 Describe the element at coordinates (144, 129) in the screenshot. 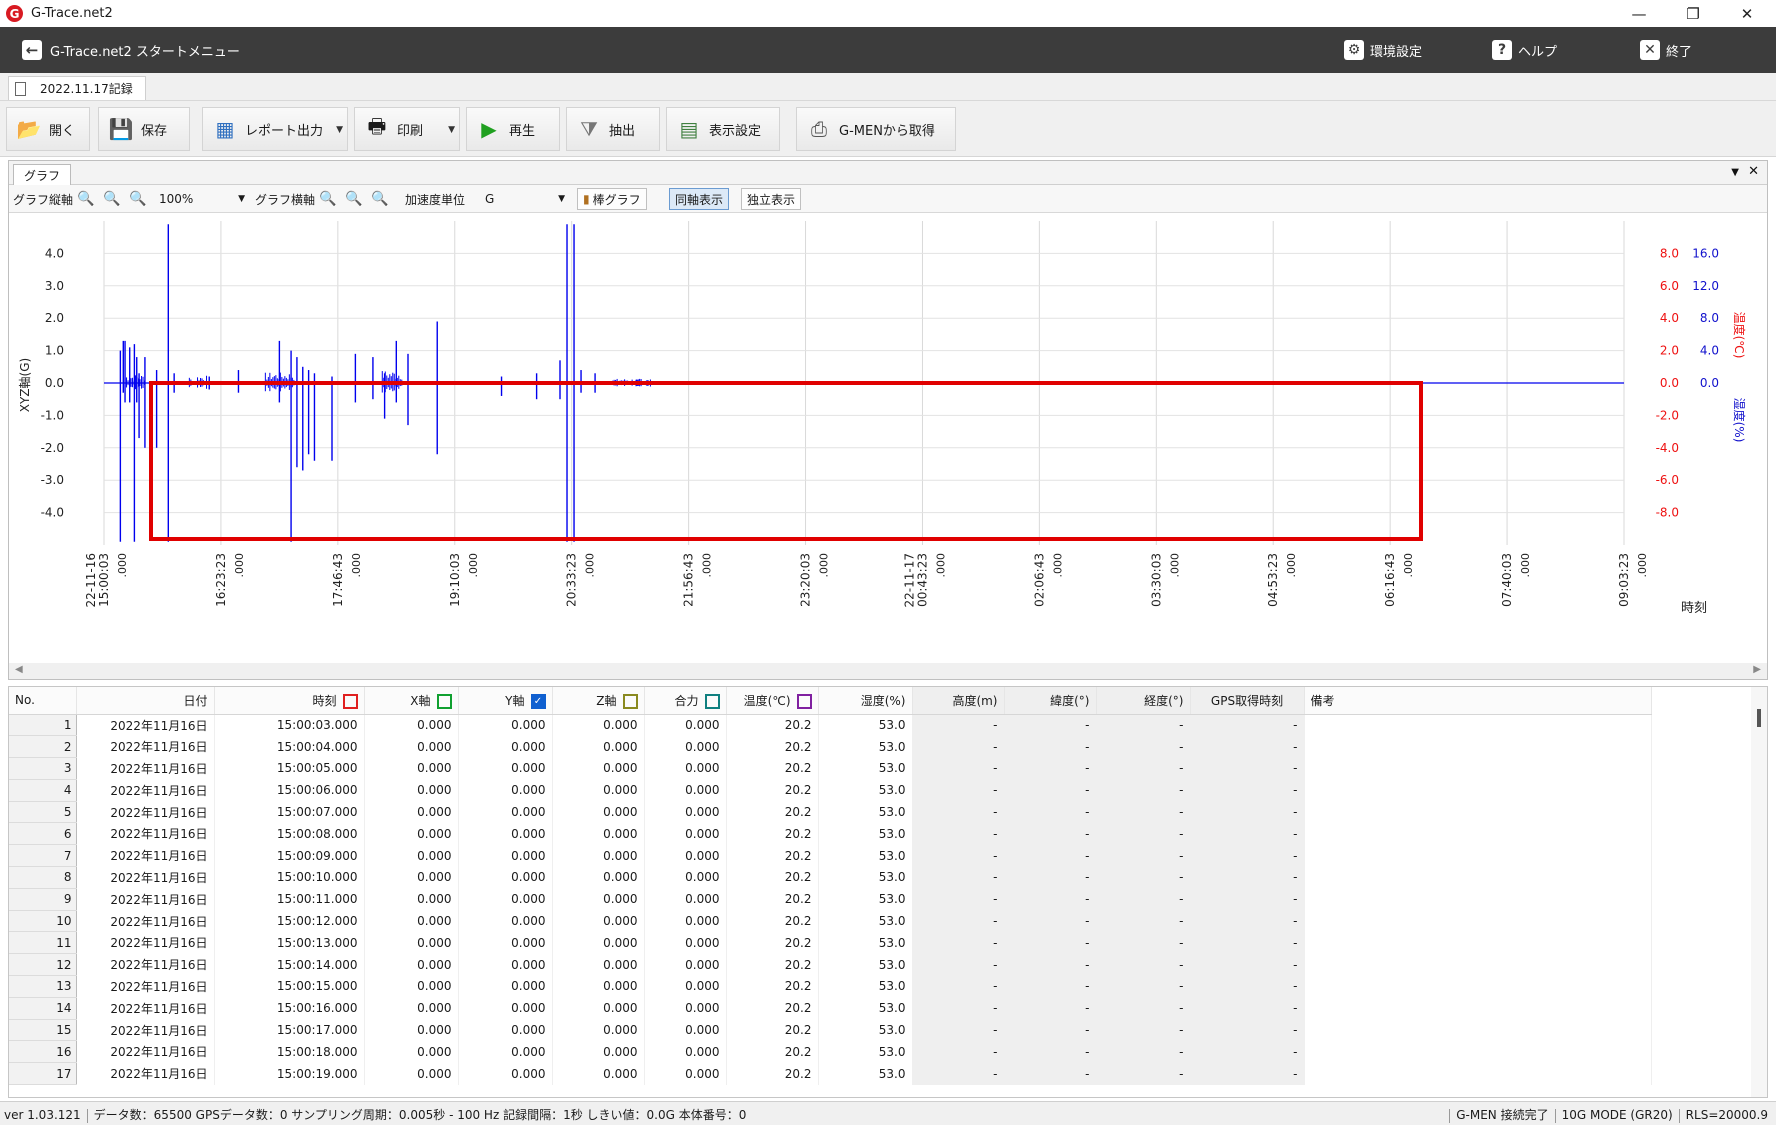

I see `save-button: 💾 保存` at that location.